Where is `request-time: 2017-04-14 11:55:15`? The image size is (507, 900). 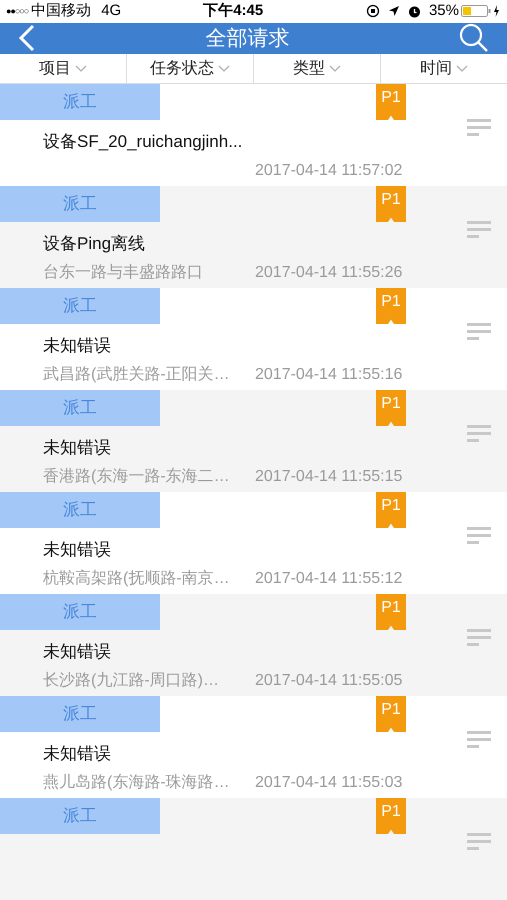
request-time: 2017-04-14 11:55:15 is located at coordinates (328, 477).